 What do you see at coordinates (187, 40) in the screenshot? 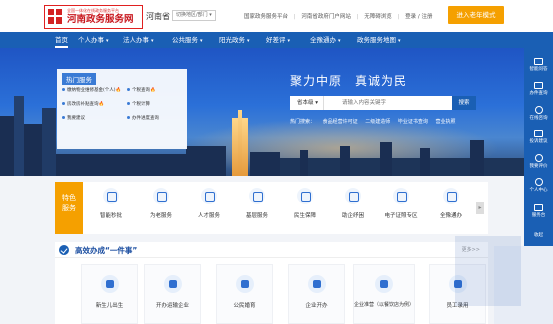
I see `nav-public-service: 公共服务 ▾` at bounding box center [187, 40].